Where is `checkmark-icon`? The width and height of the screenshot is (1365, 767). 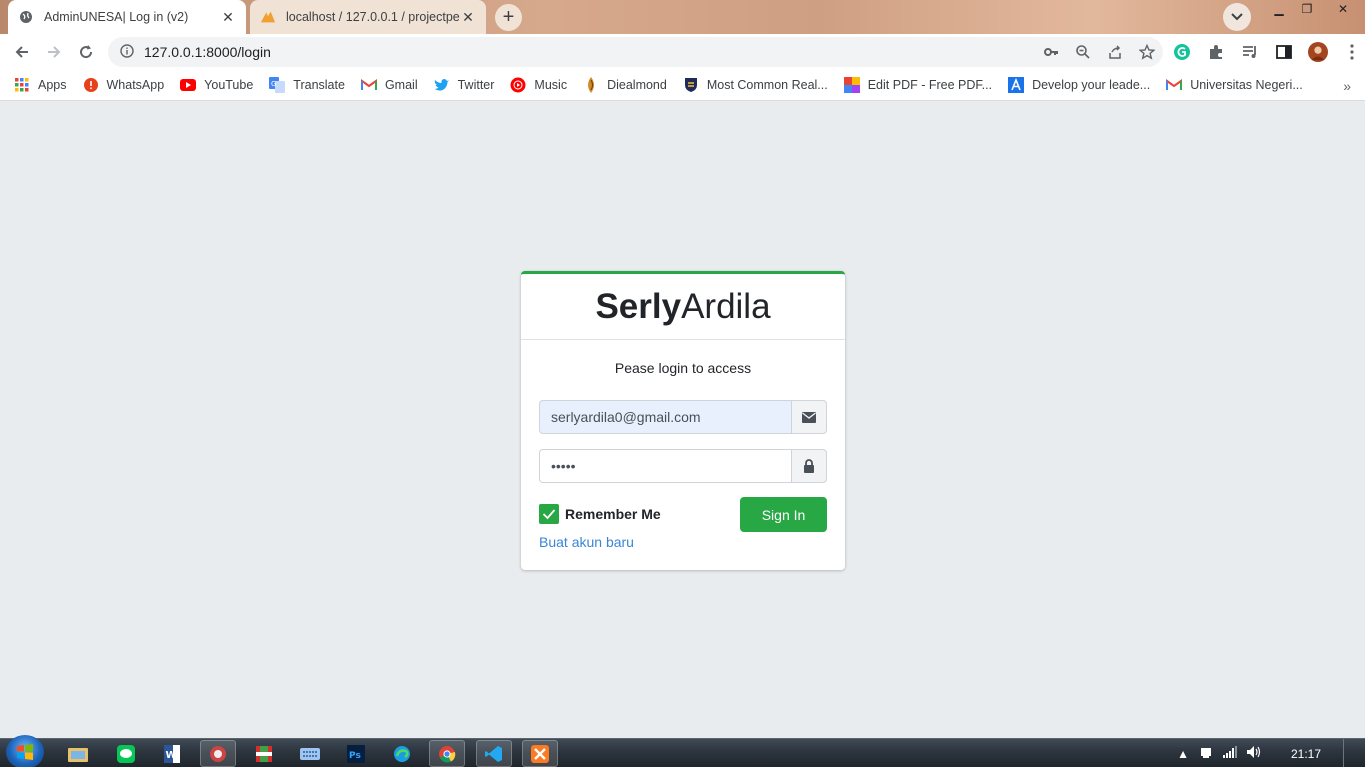 checkmark-icon is located at coordinates (549, 514).